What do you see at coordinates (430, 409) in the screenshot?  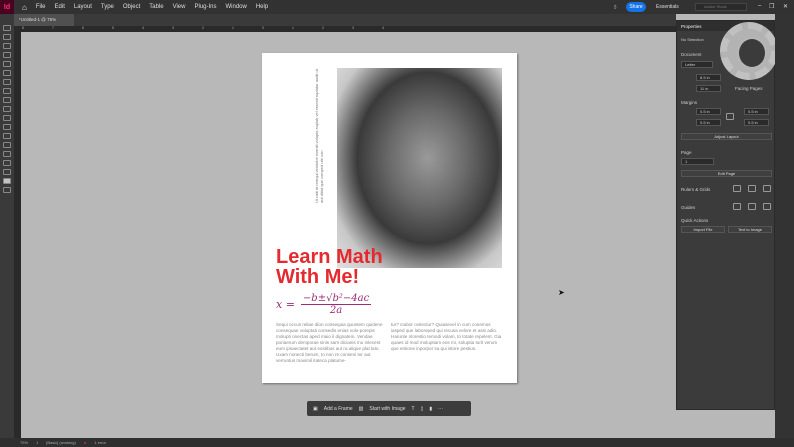 I see `place-icon: ▮` at bounding box center [430, 409].